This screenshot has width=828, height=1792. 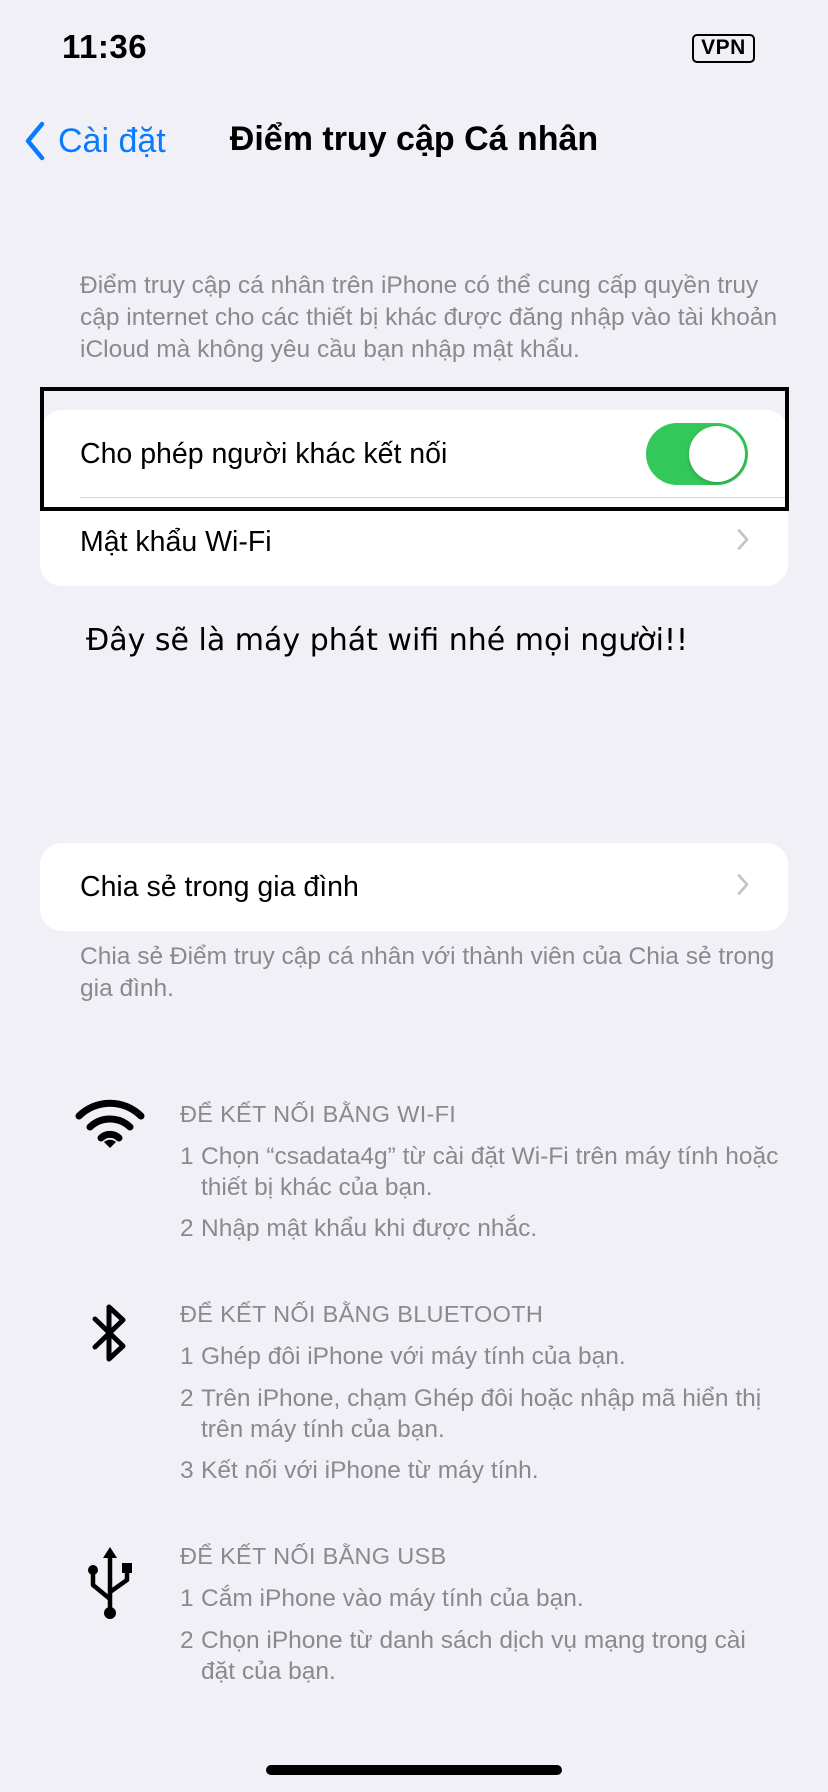 I want to click on step-text: Cắm iPhone vào máy tính của bạn., so click(x=392, y=1598).